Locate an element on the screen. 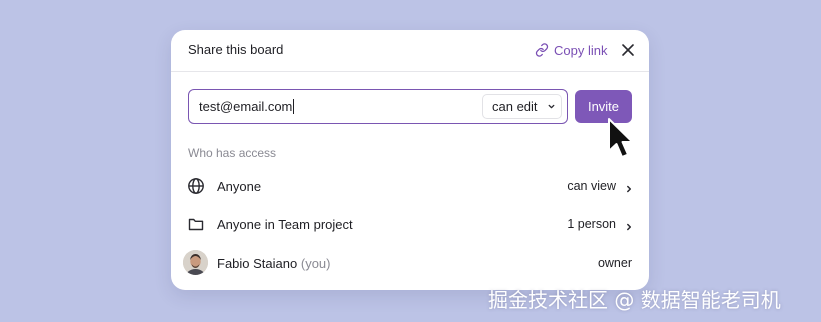 The image size is (821, 322). access-row-permission: 1 person is located at coordinates (591, 224).